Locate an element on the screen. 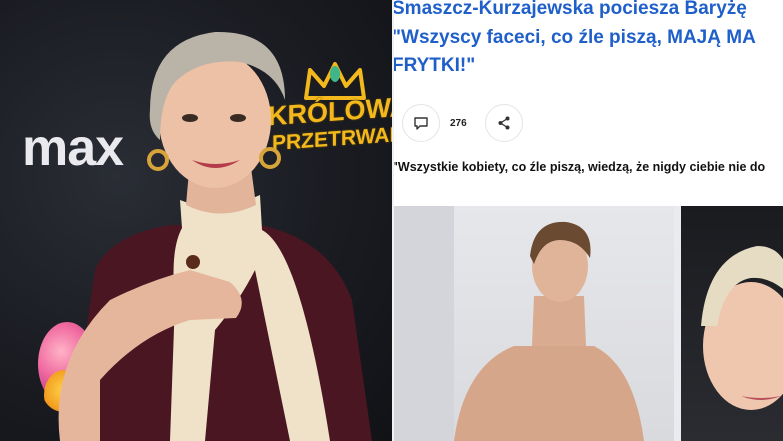 The height and width of the screenshot is (441, 783). comment-count: 276 is located at coordinates (458, 123).